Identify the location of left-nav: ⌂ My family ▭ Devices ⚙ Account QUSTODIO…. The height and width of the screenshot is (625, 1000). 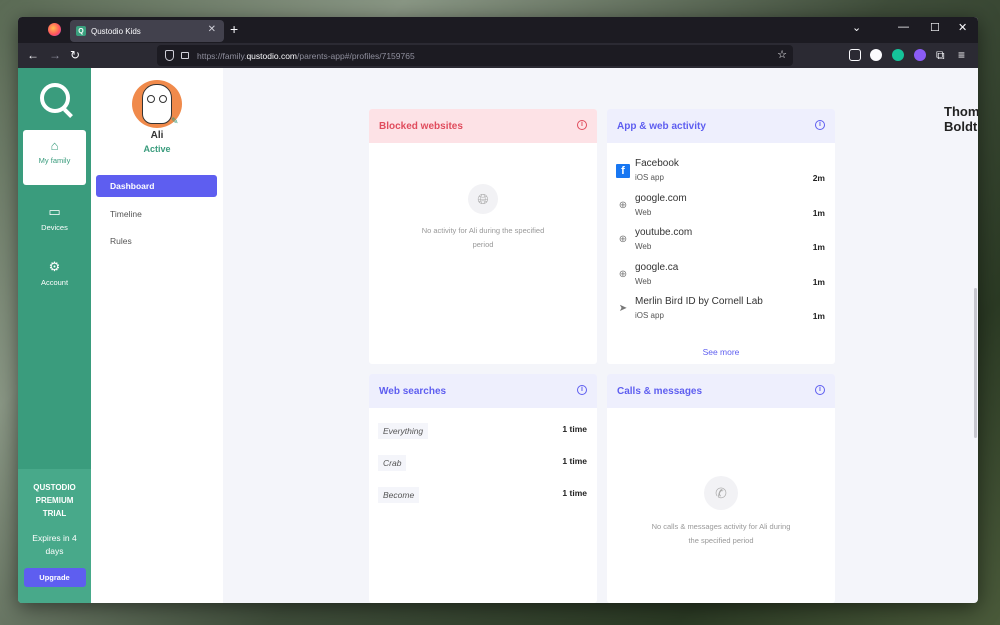
(54, 335).